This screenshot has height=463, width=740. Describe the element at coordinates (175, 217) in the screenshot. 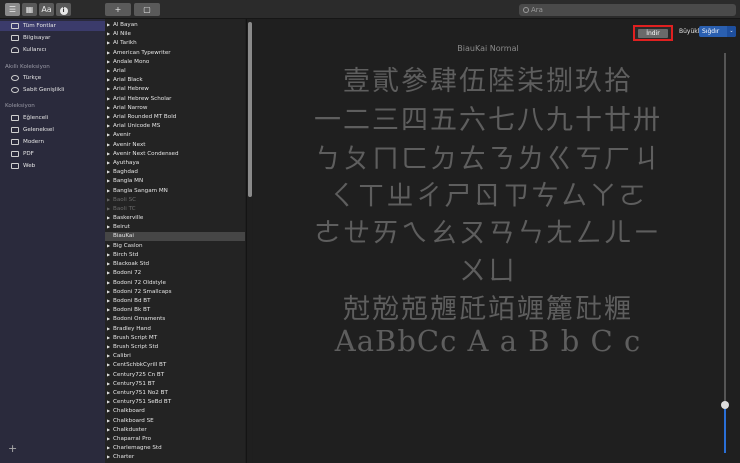

I see `font-list-item: ▶ Baskerville` at that location.